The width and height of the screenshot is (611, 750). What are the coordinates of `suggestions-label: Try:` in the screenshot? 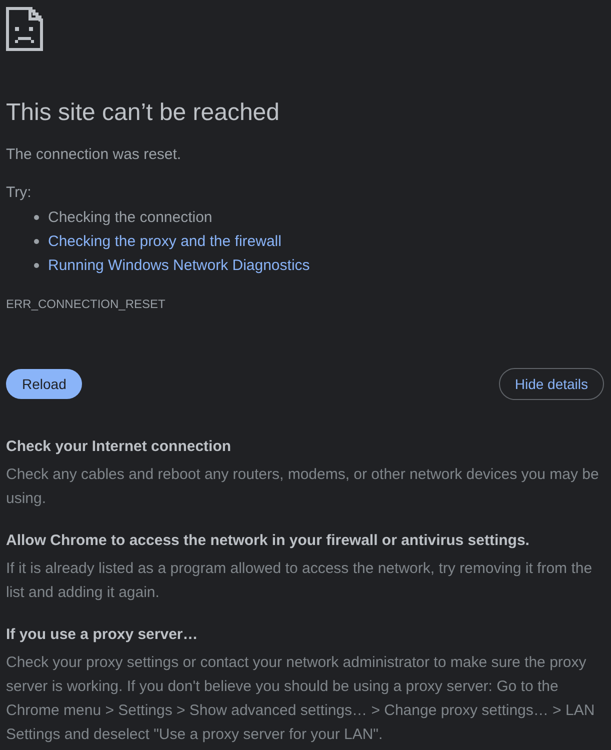 It's located at (19, 193).